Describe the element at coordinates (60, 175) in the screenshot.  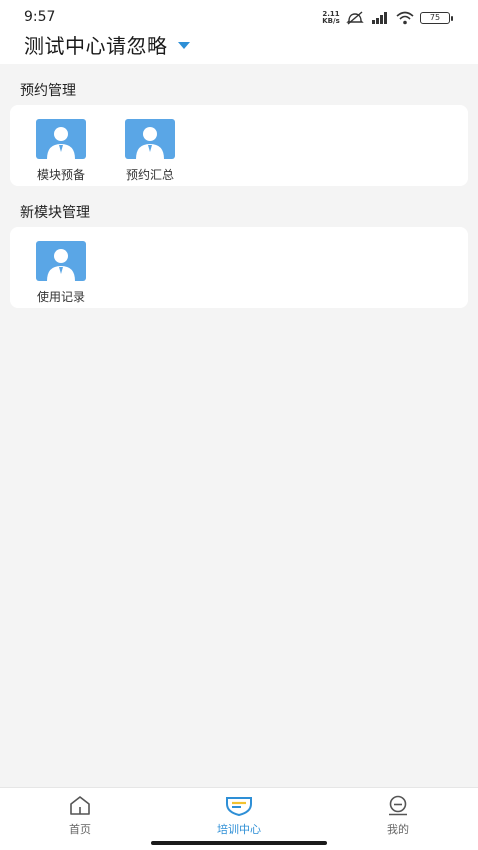
I see `tile-label: 模块预备` at that location.